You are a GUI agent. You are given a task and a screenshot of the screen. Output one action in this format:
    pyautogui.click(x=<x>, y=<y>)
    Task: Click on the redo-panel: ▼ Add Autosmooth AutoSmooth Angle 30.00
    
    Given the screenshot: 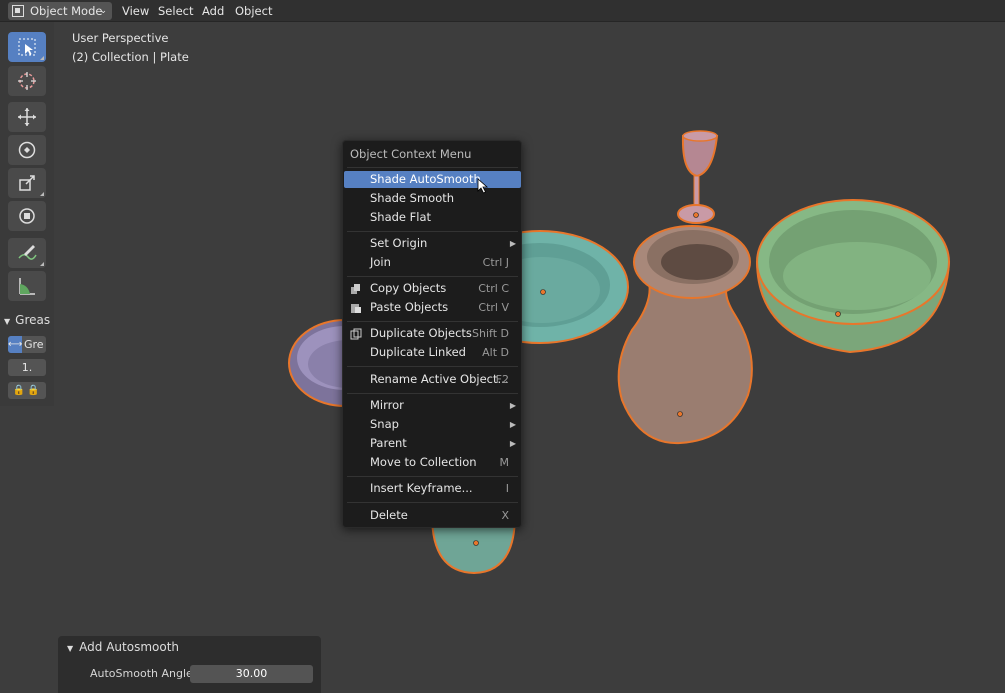 What is the action you would take?
    pyautogui.click(x=189, y=664)
    